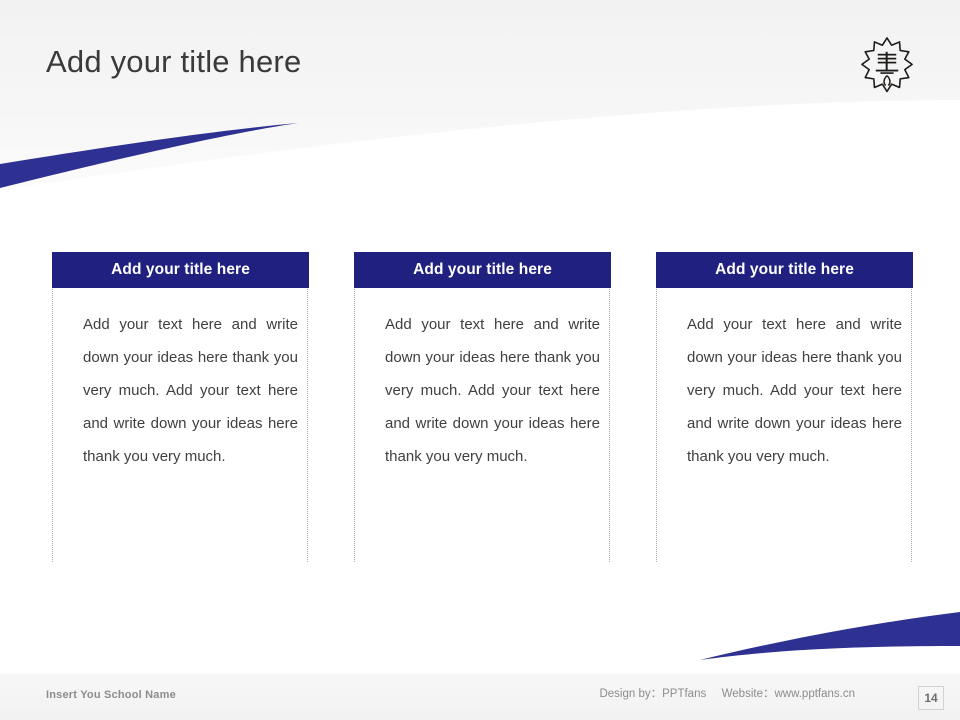 The width and height of the screenshot is (960, 720). I want to click on footer-design-by: Design by：PPTfans, so click(653, 694).